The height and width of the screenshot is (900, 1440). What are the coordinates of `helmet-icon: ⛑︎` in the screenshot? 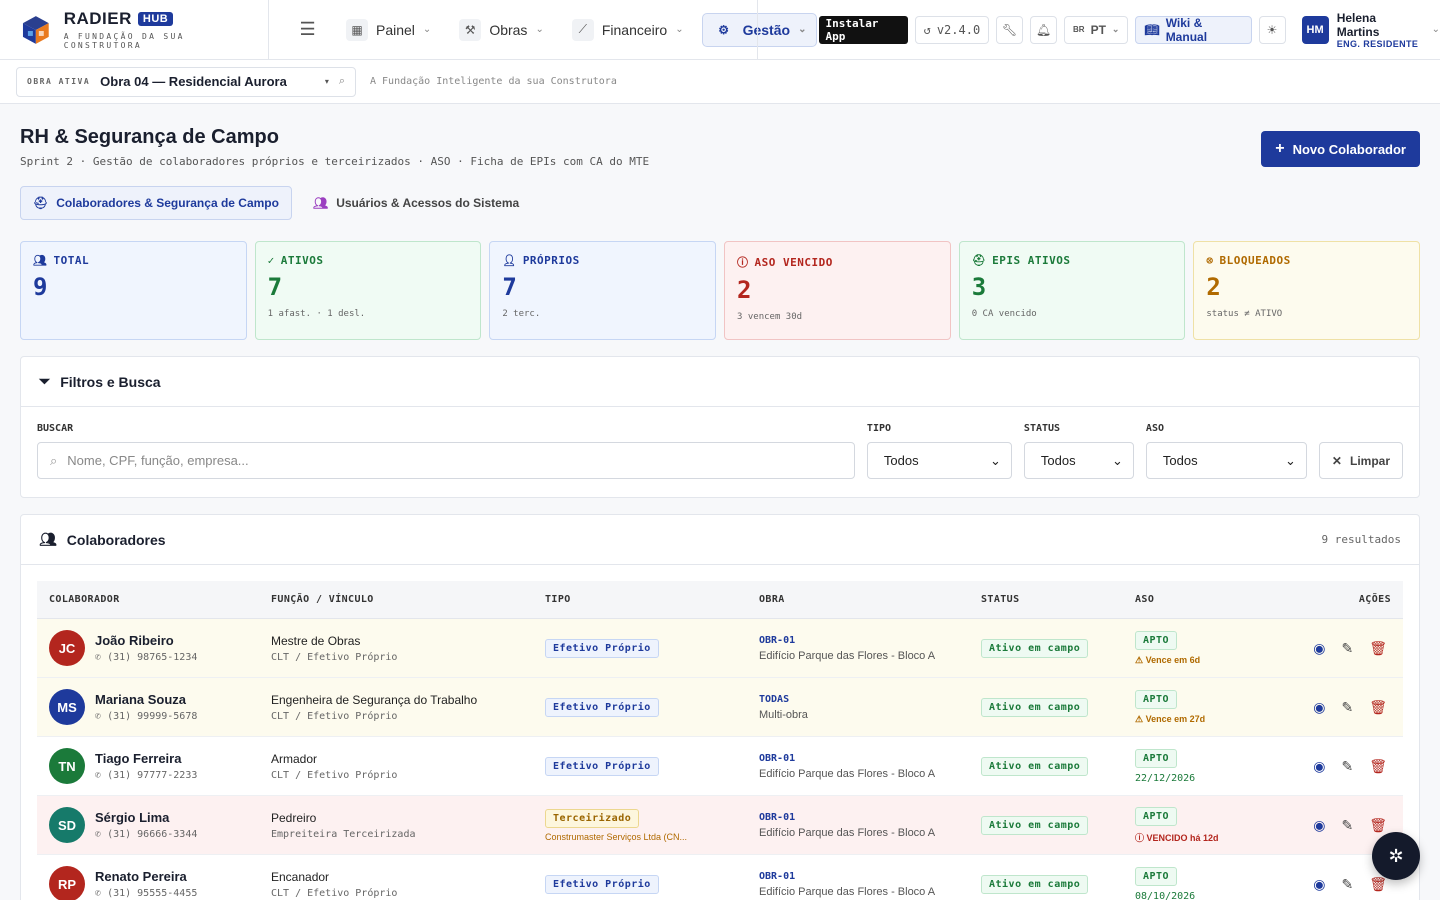 It's located at (41, 203).